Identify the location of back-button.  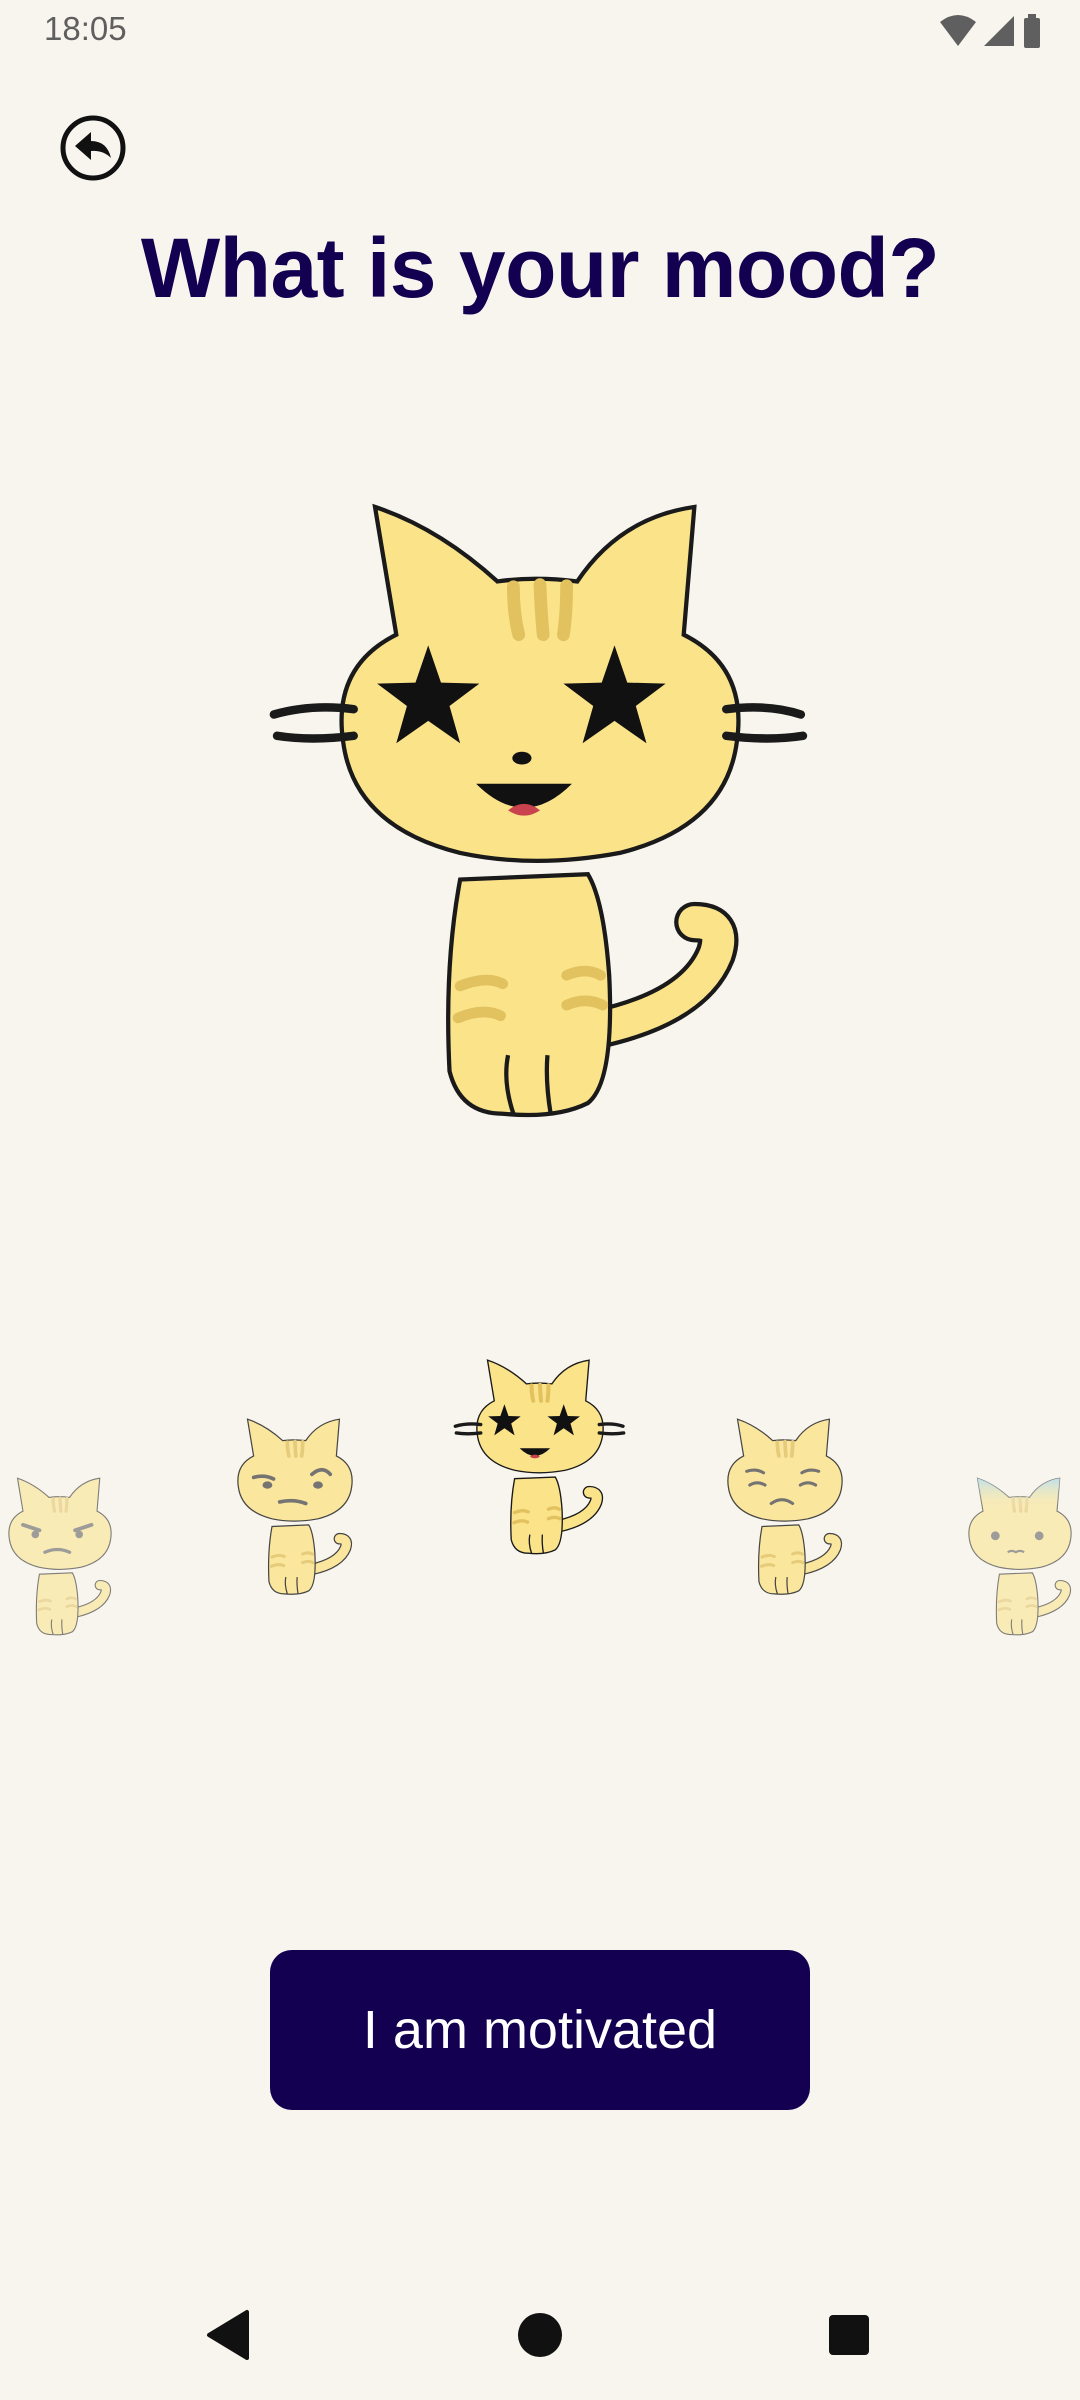
(93, 148).